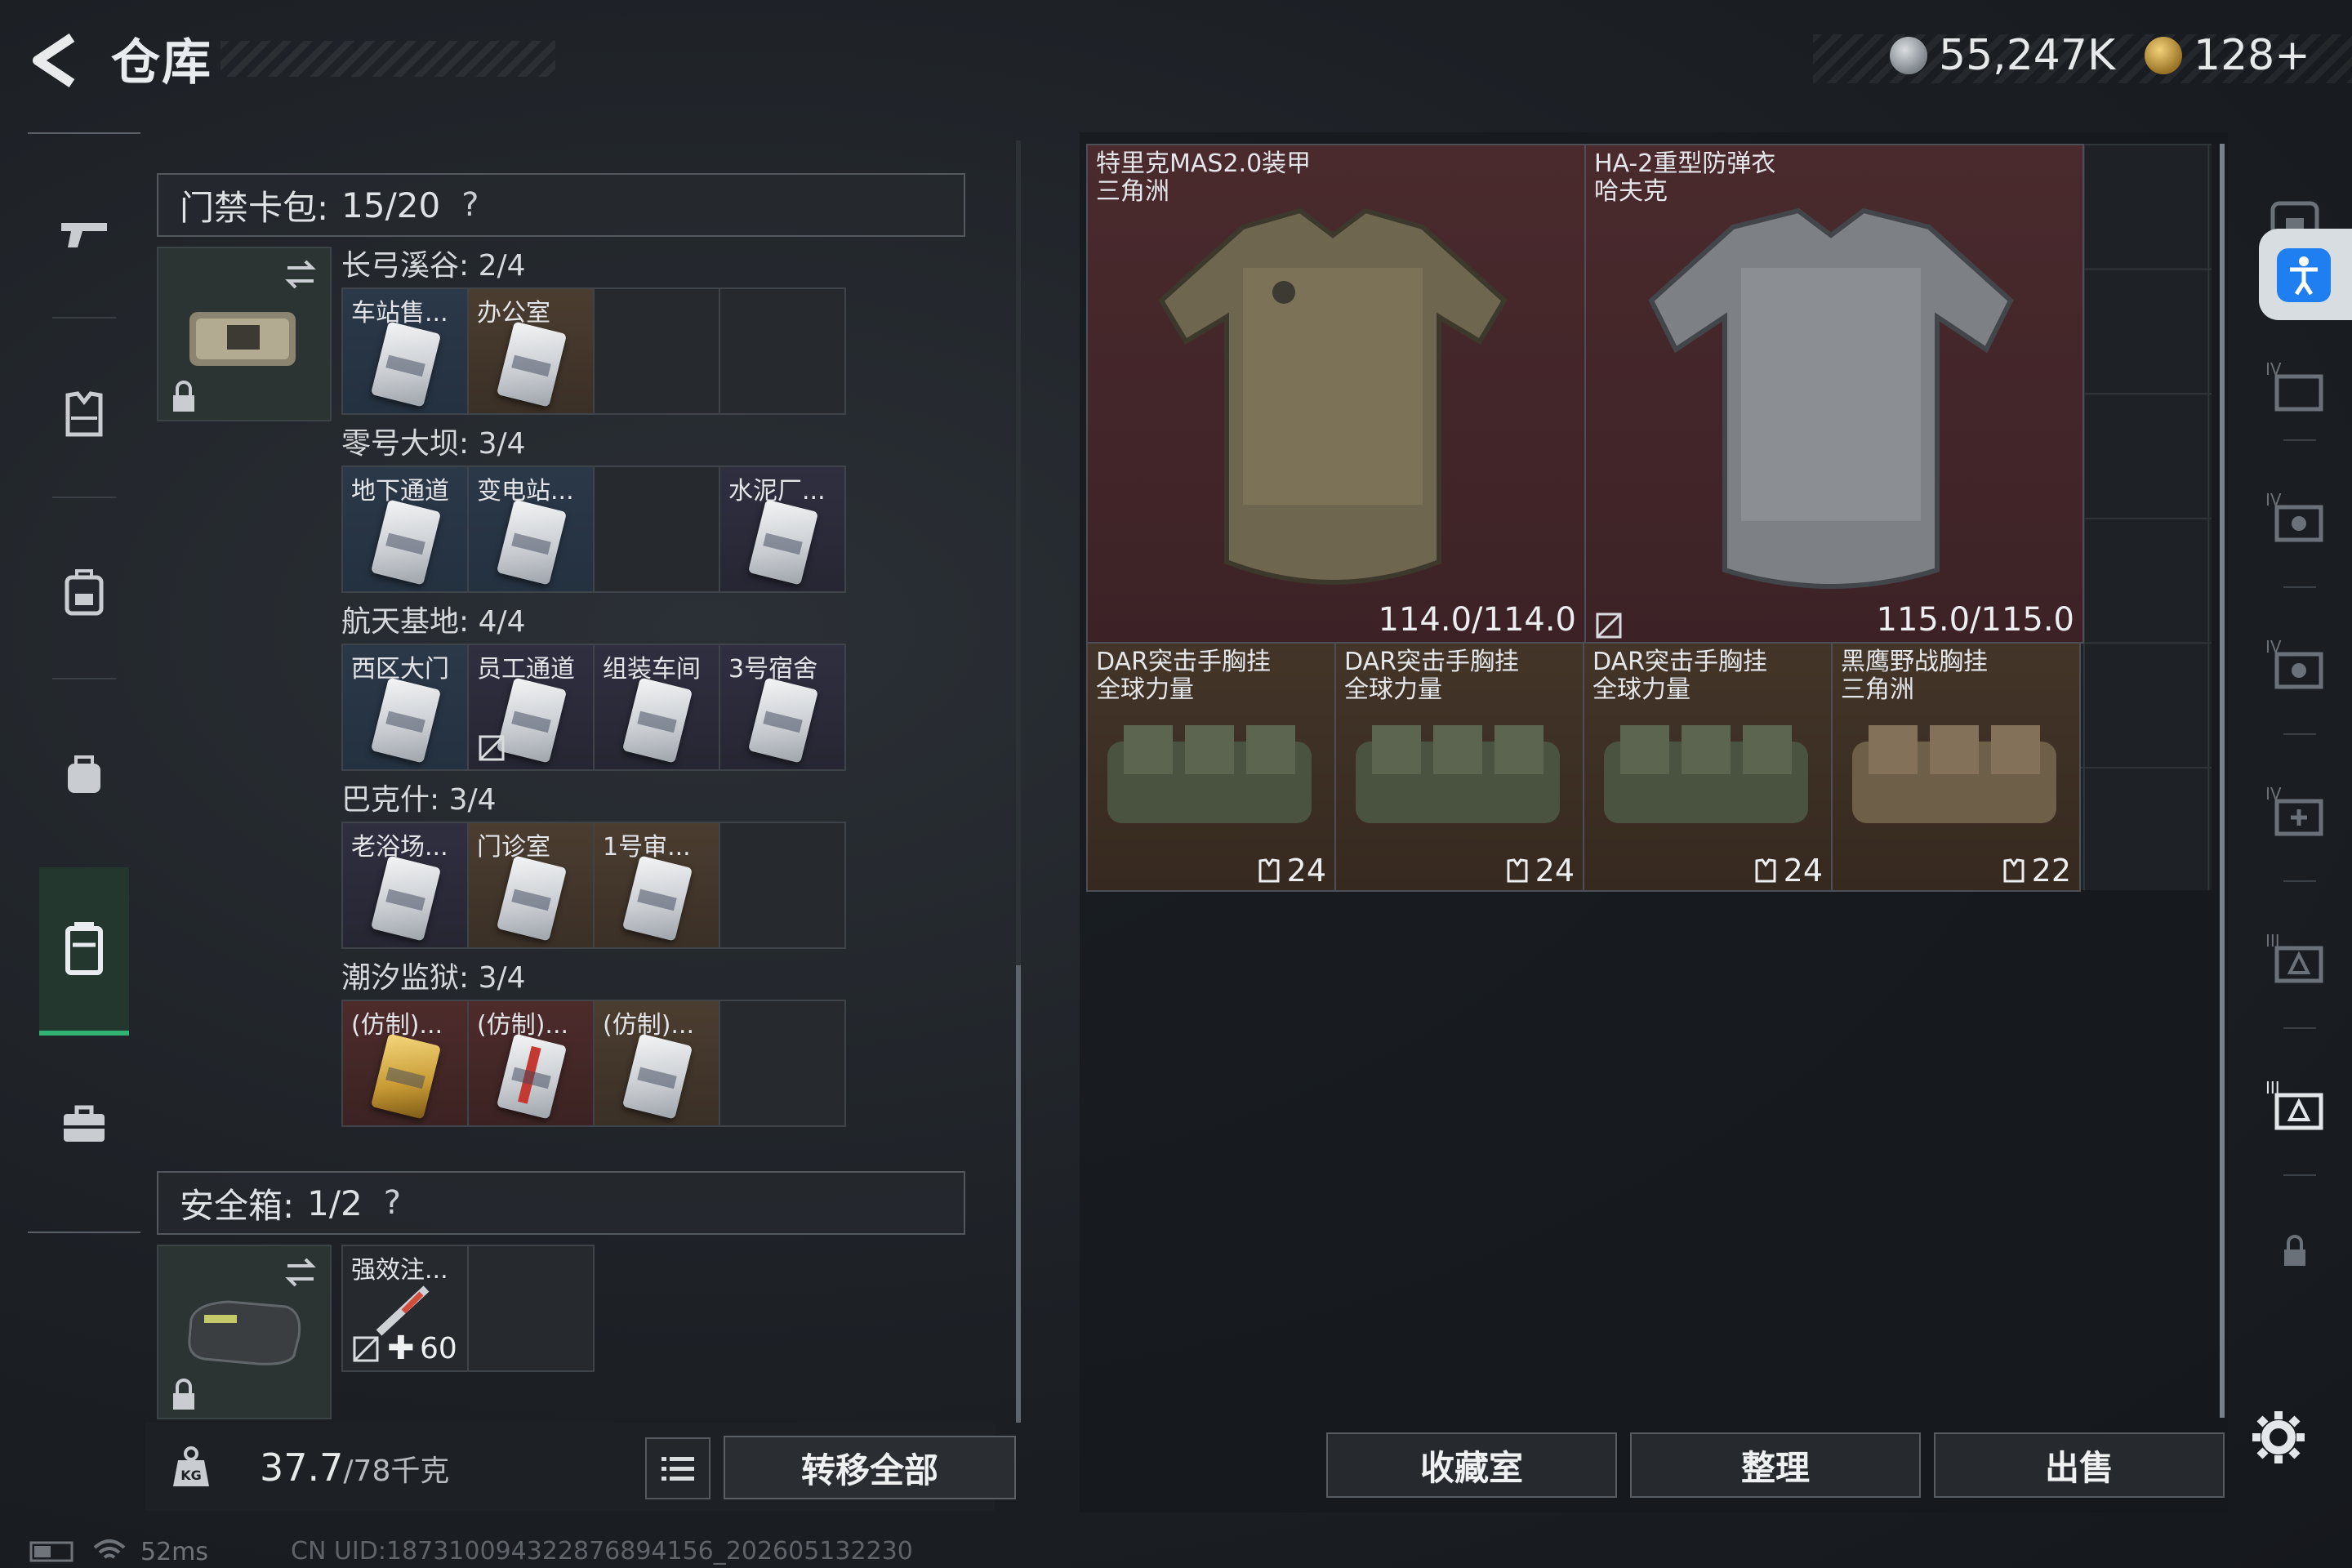  Describe the element at coordinates (2027, 55) in the screenshot. I see `silver-amount: 55,247K` at that location.